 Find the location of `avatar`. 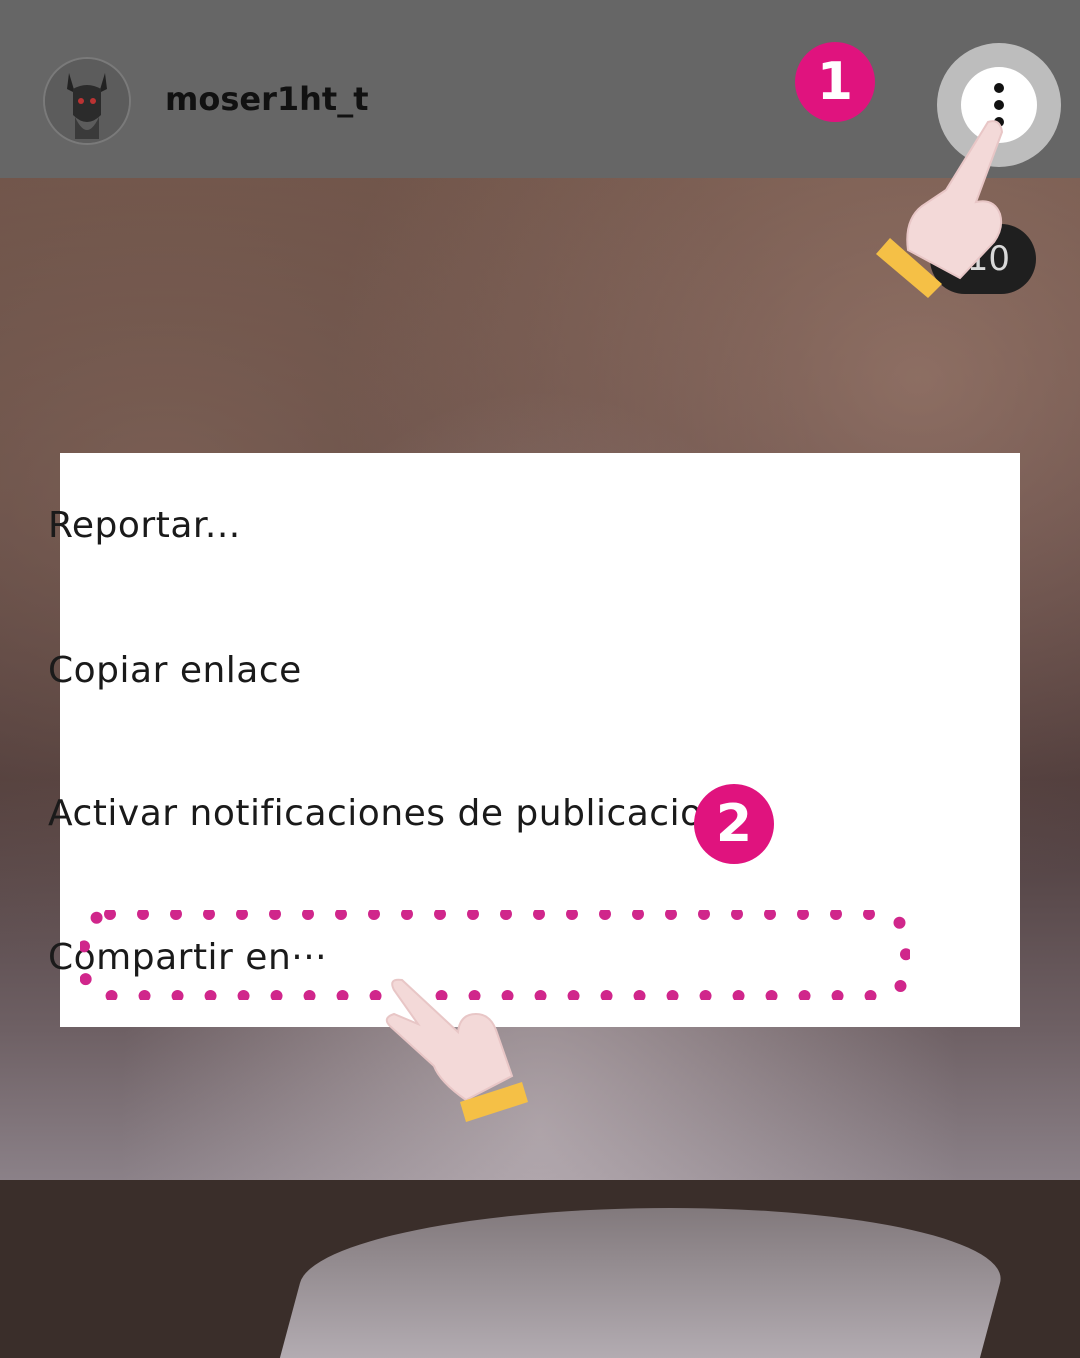

avatar is located at coordinates (87, 101).